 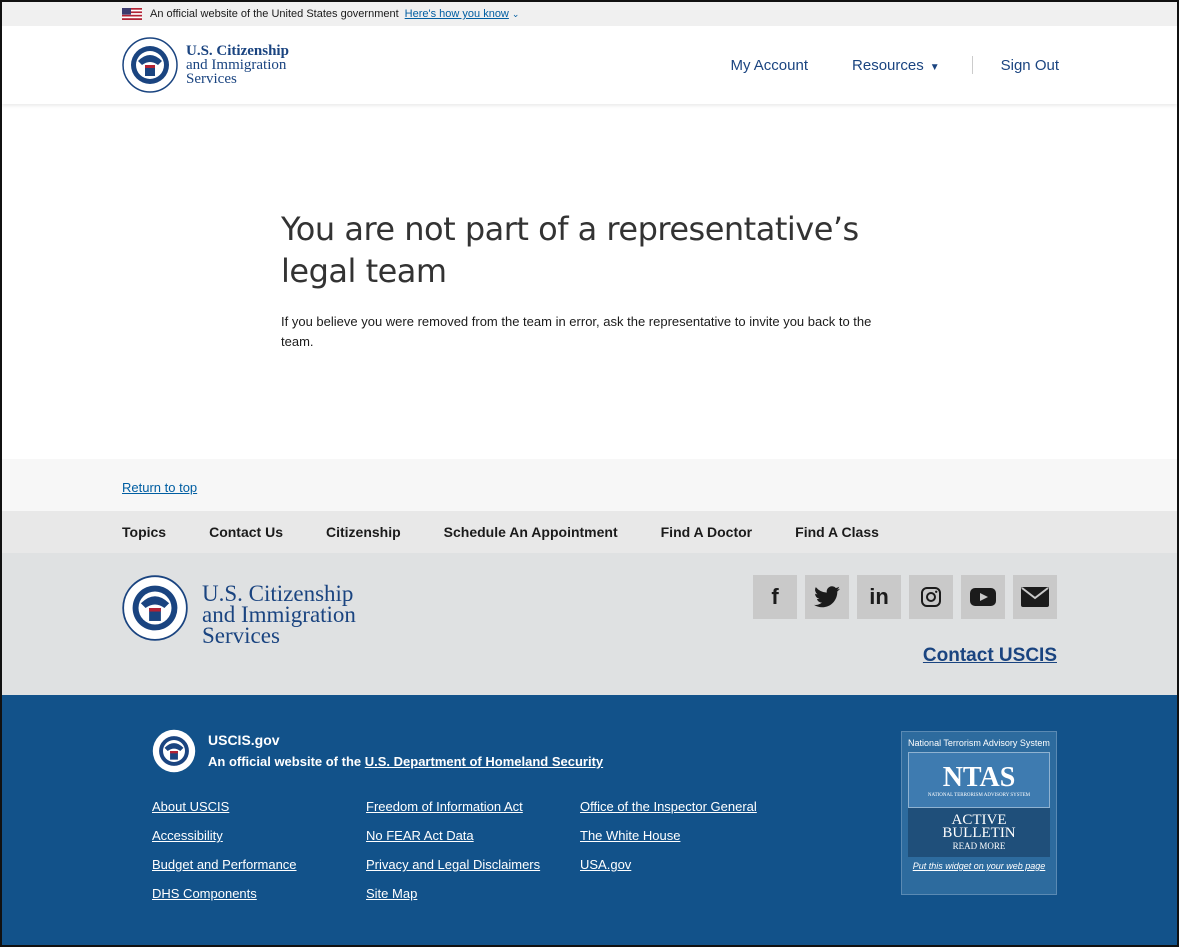 I want to click on link-foia: Freedom of Information Act, so click(x=457, y=813).